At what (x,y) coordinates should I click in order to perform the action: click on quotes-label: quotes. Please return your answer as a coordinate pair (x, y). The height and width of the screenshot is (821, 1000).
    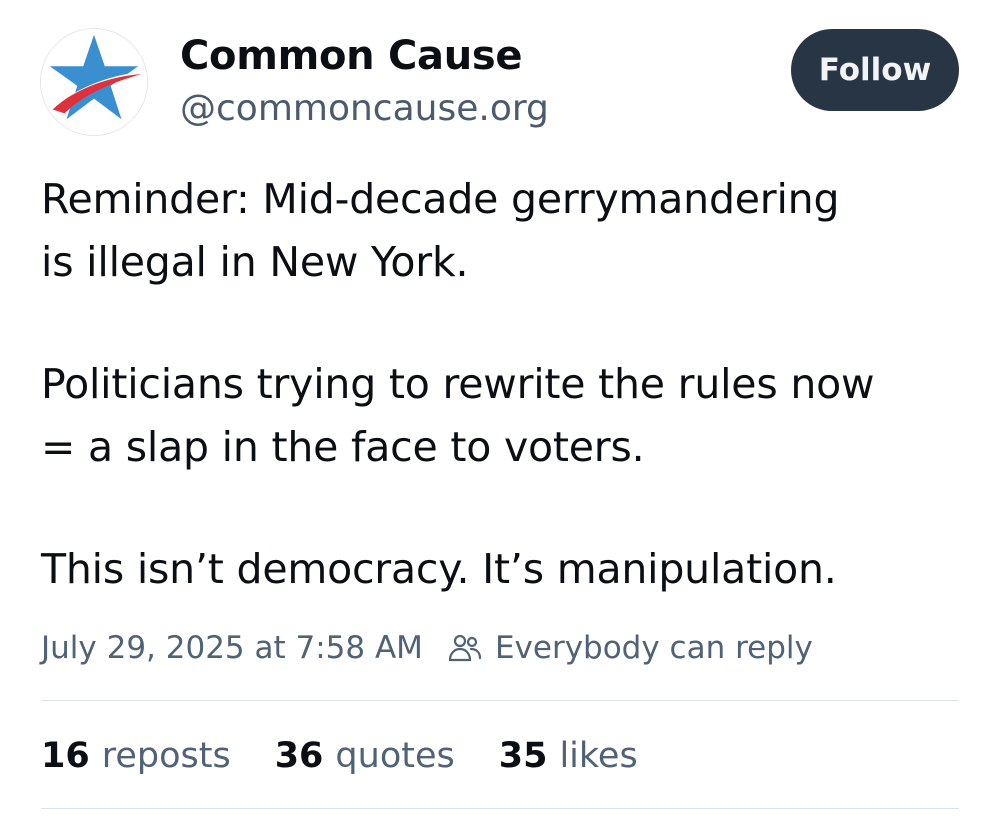
    Looking at the image, I should click on (395, 756).